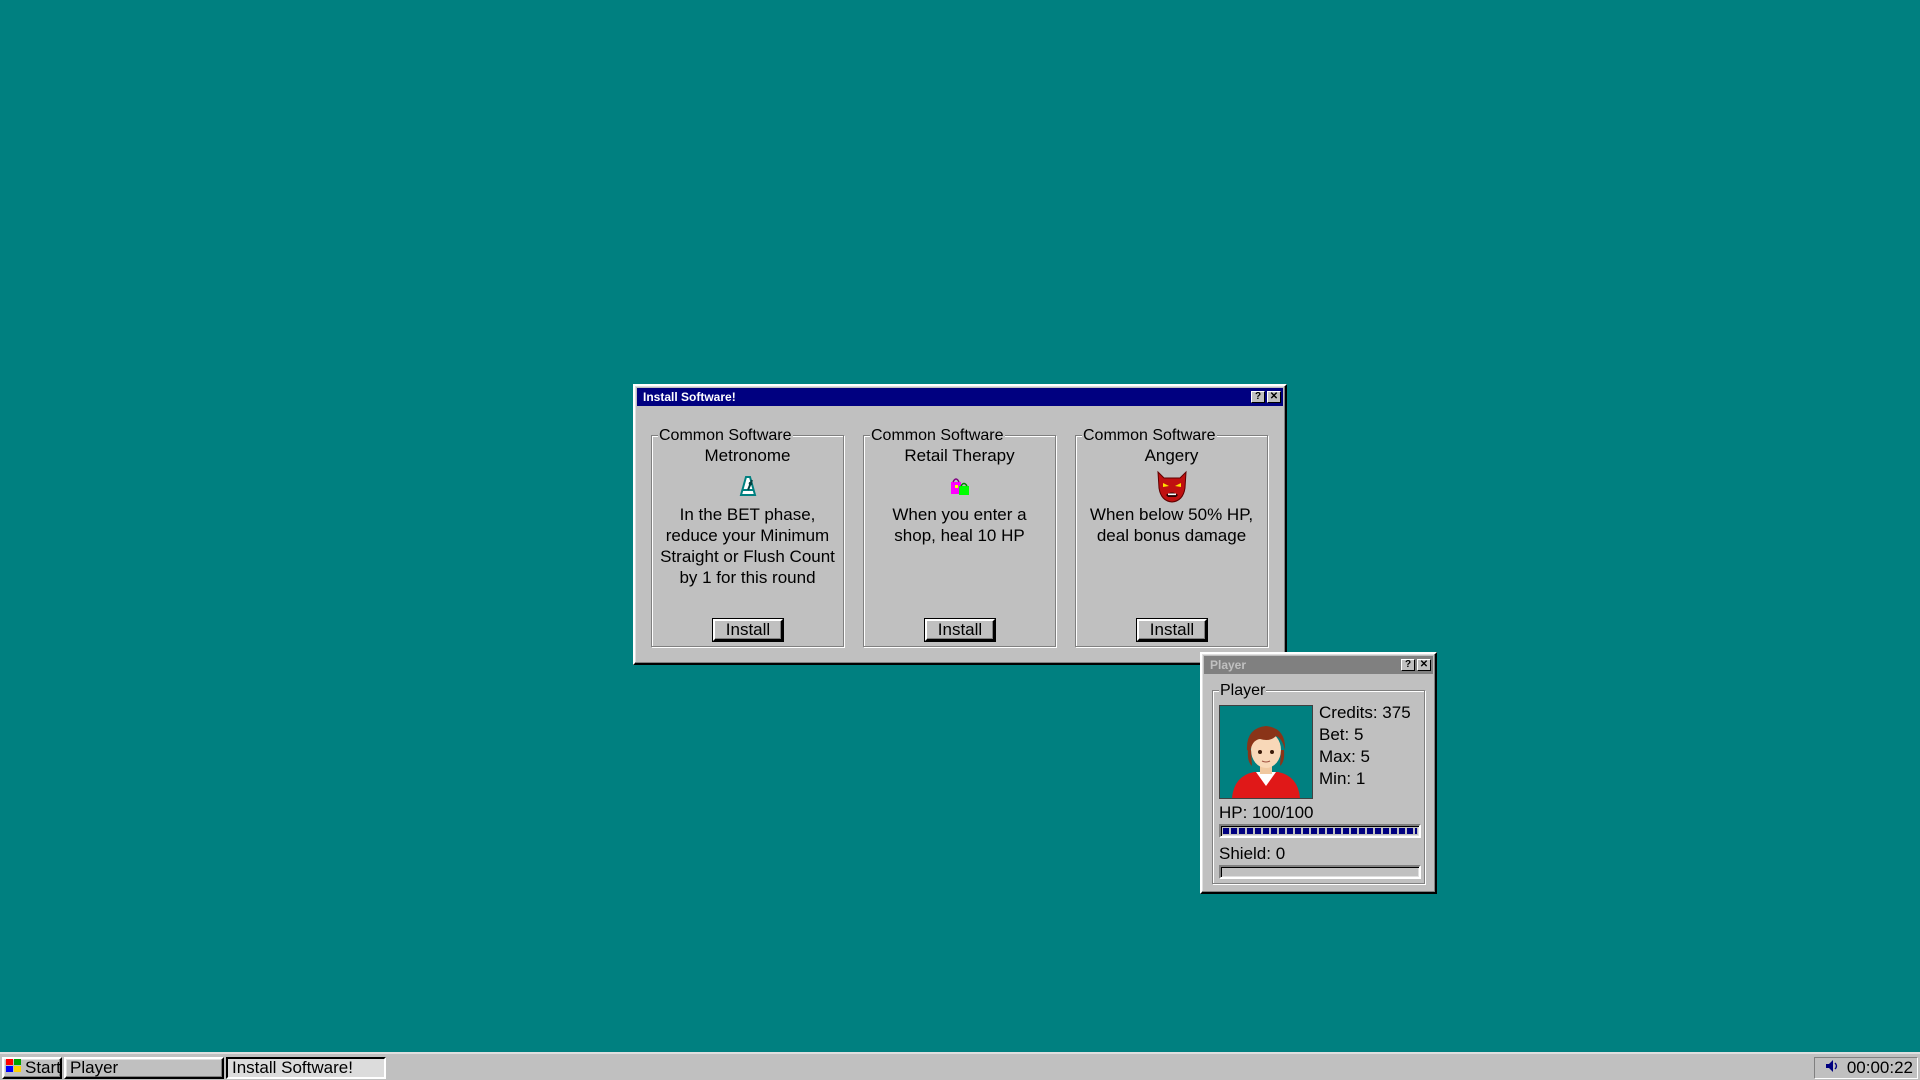 This screenshot has width=1920, height=1080. I want to click on player-portrait, so click(1266, 752).